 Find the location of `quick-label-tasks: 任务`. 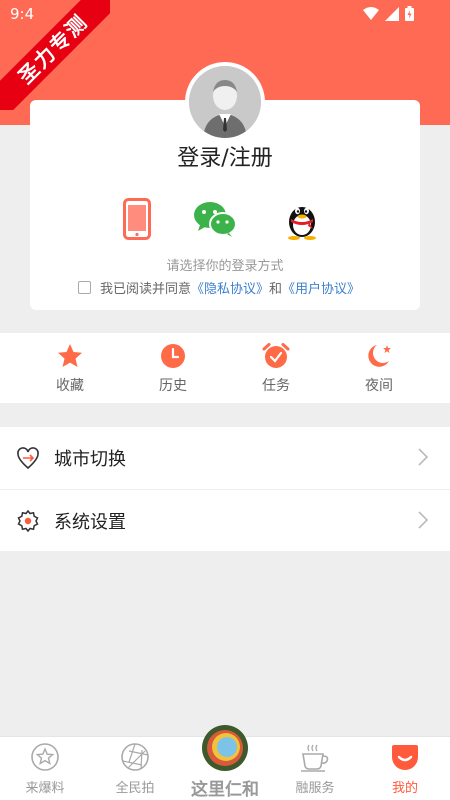

quick-label-tasks: 任务 is located at coordinates (276, 386).